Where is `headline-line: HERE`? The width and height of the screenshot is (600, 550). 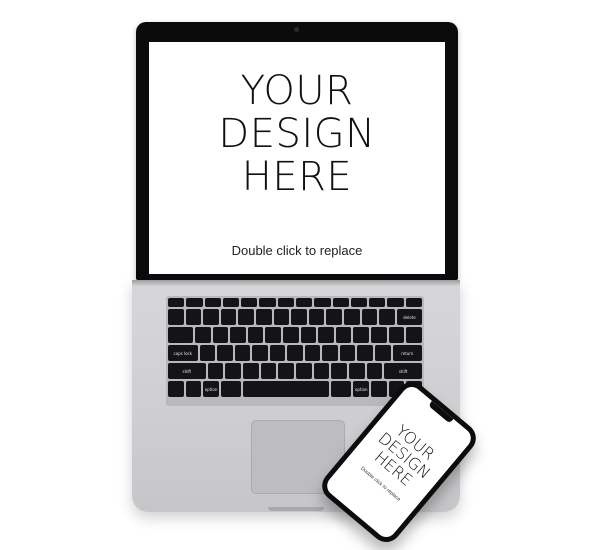
headline-line: HERE is located at coordinates (297, 177).